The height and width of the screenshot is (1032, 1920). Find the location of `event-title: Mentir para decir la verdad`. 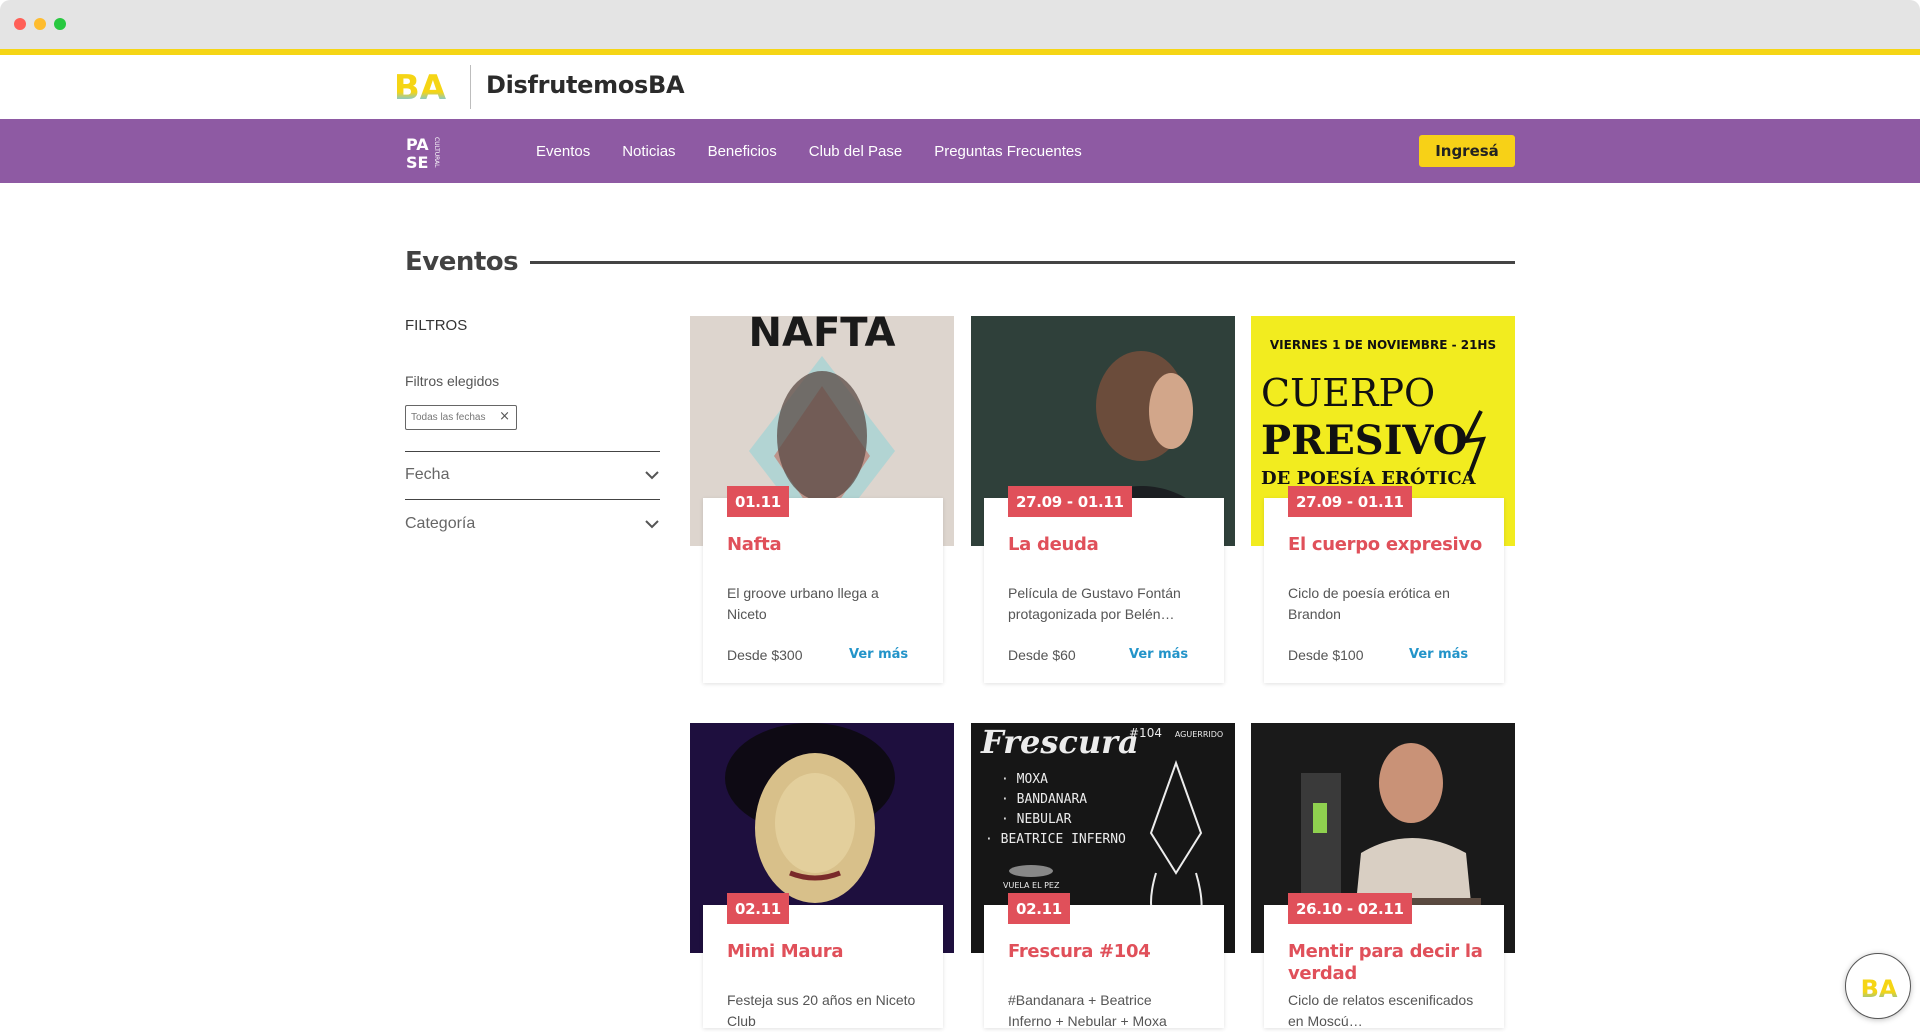

event-title: Mentir para decir la verdad is located at coordinates (1393, 963).